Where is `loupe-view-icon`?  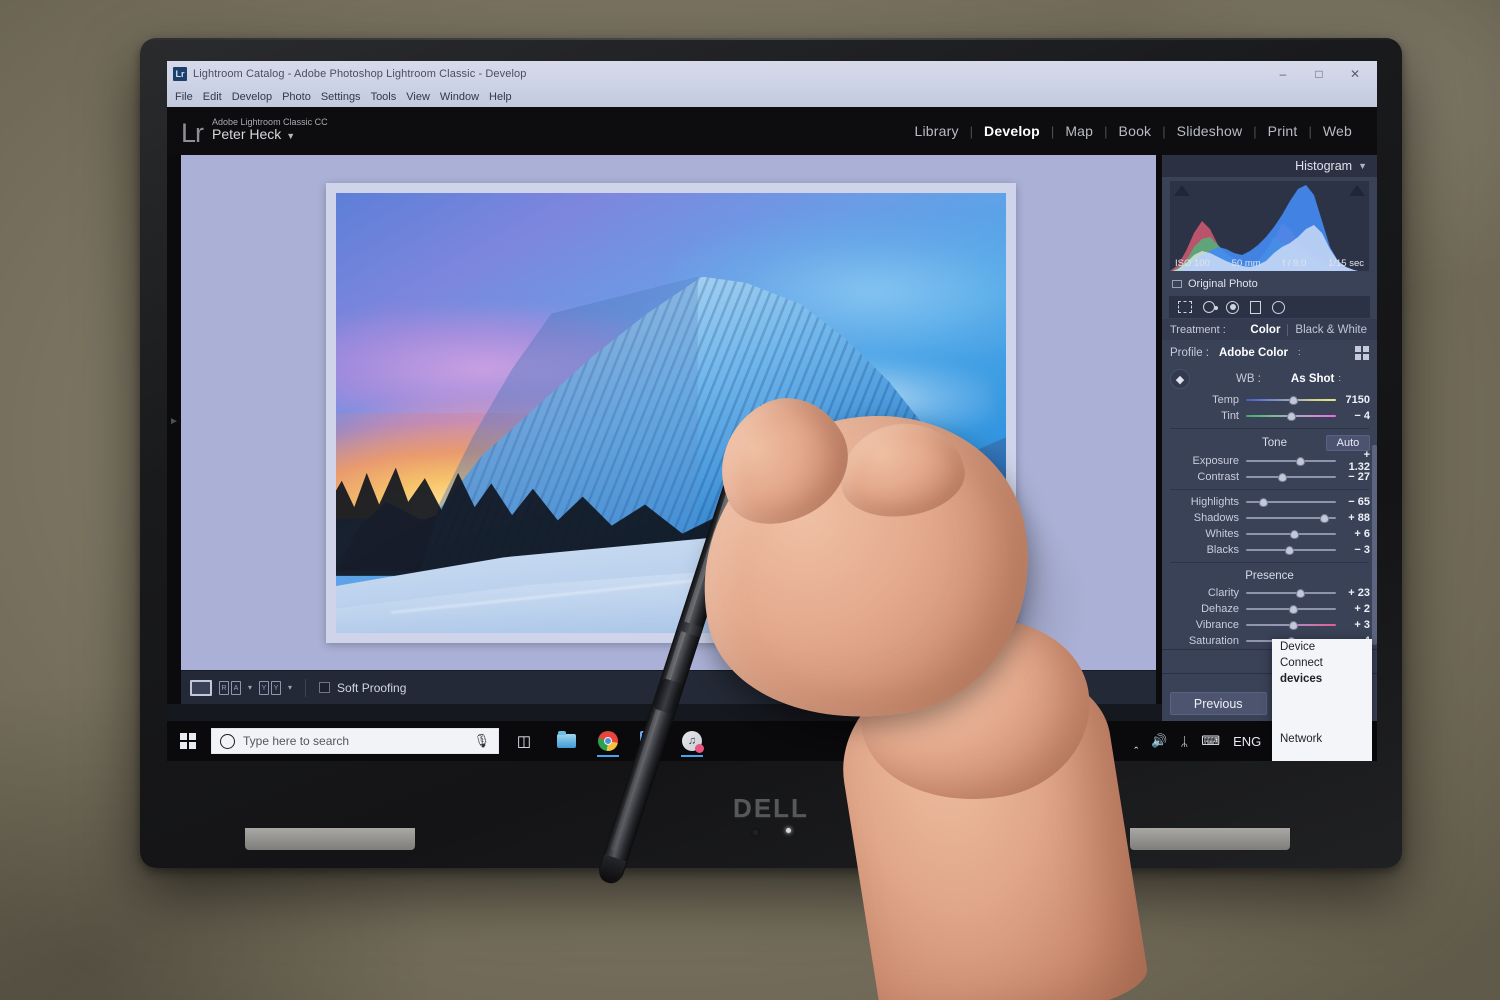 loupe-view-icon is located at coordinates (201, 687).